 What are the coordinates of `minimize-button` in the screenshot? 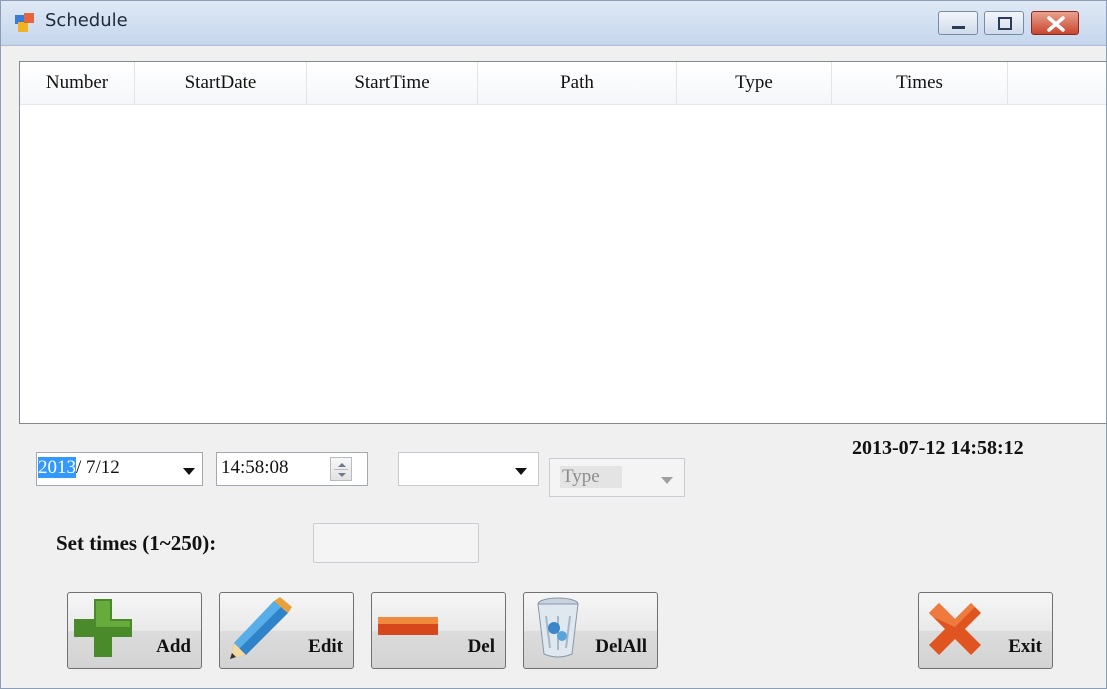 It's located at (958, 23).